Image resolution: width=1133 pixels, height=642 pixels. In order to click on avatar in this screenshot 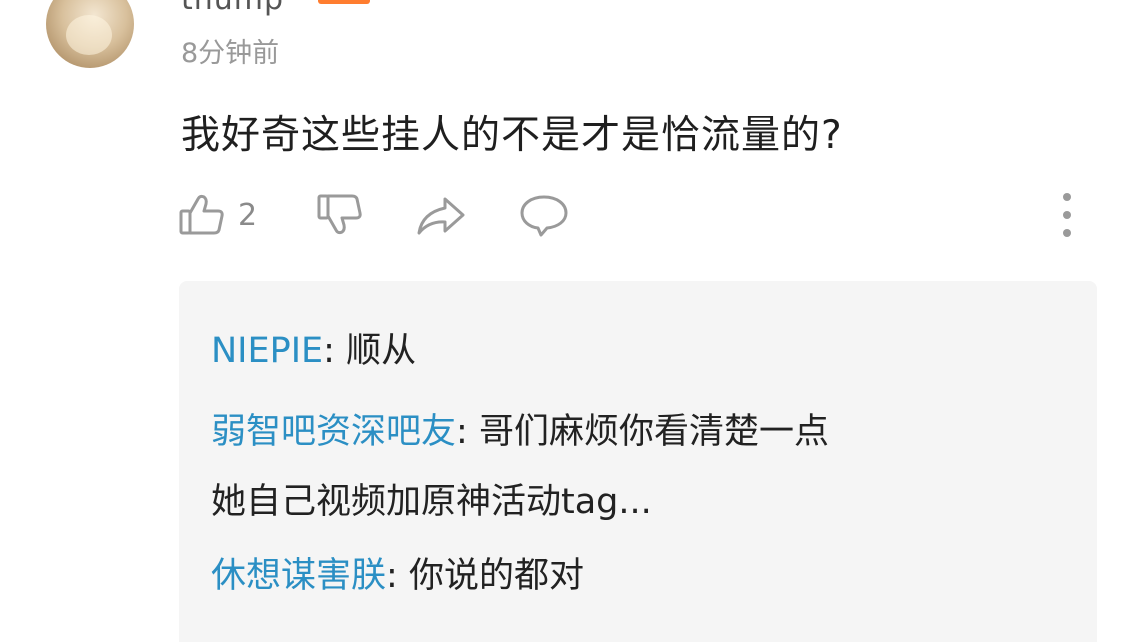, I will do `click(90, 34)`.